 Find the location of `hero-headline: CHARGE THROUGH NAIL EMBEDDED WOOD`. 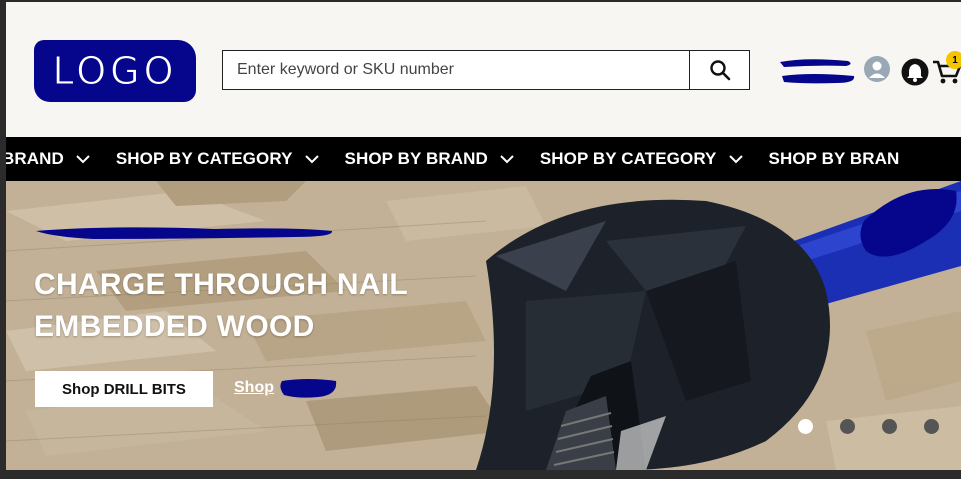

hero-headline: CHARGE THROUGH NAIL EMBEDDED WOOD is located at coordinates (244, 306).